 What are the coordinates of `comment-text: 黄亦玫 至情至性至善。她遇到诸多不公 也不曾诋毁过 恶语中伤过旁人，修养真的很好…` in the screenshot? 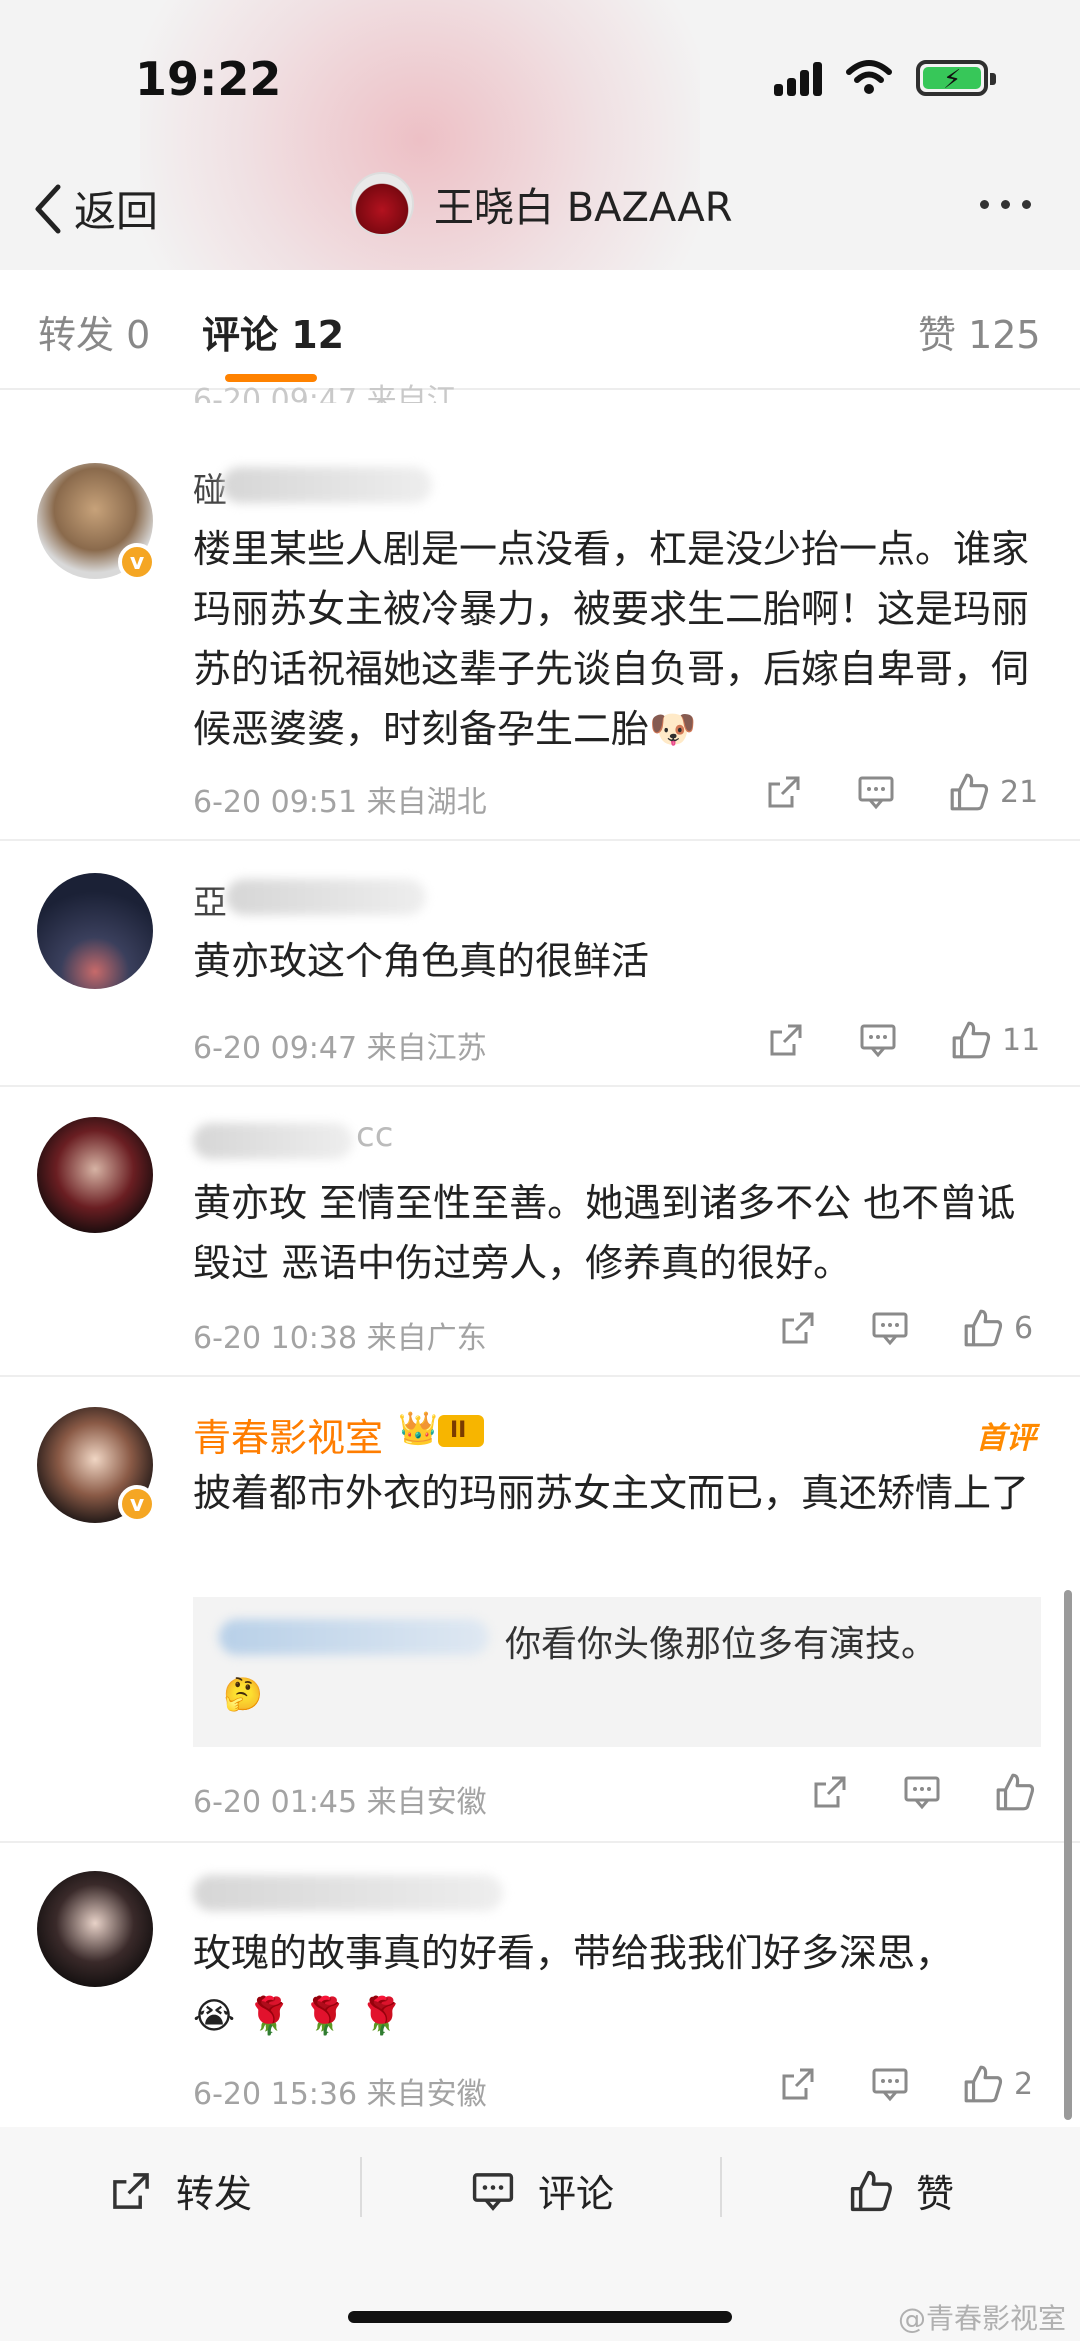 It's located at (604, 1233).